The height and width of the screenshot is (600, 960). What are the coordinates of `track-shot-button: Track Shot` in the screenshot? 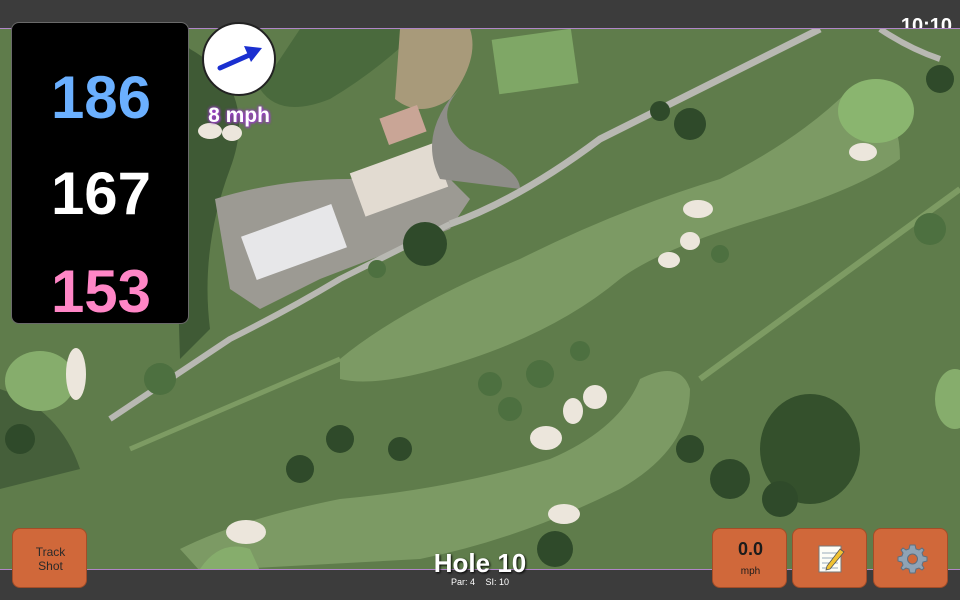 It's located at (49, 558).